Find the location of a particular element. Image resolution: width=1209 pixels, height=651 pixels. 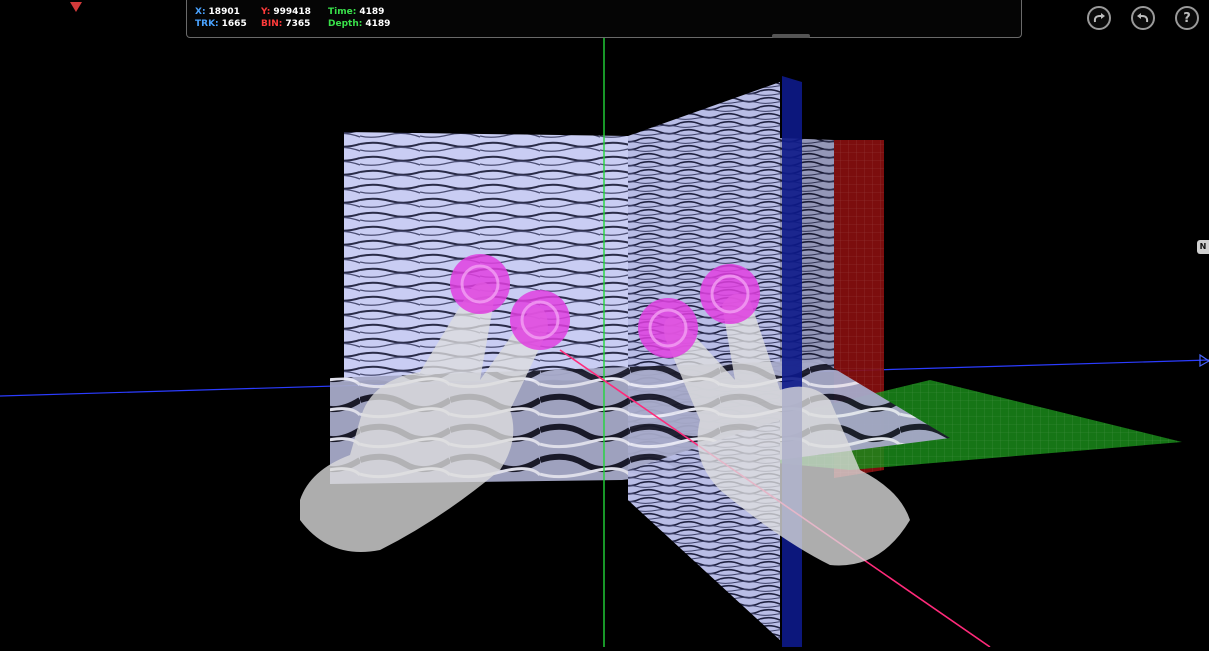

redo-button is located at coordinates (1099, 18).